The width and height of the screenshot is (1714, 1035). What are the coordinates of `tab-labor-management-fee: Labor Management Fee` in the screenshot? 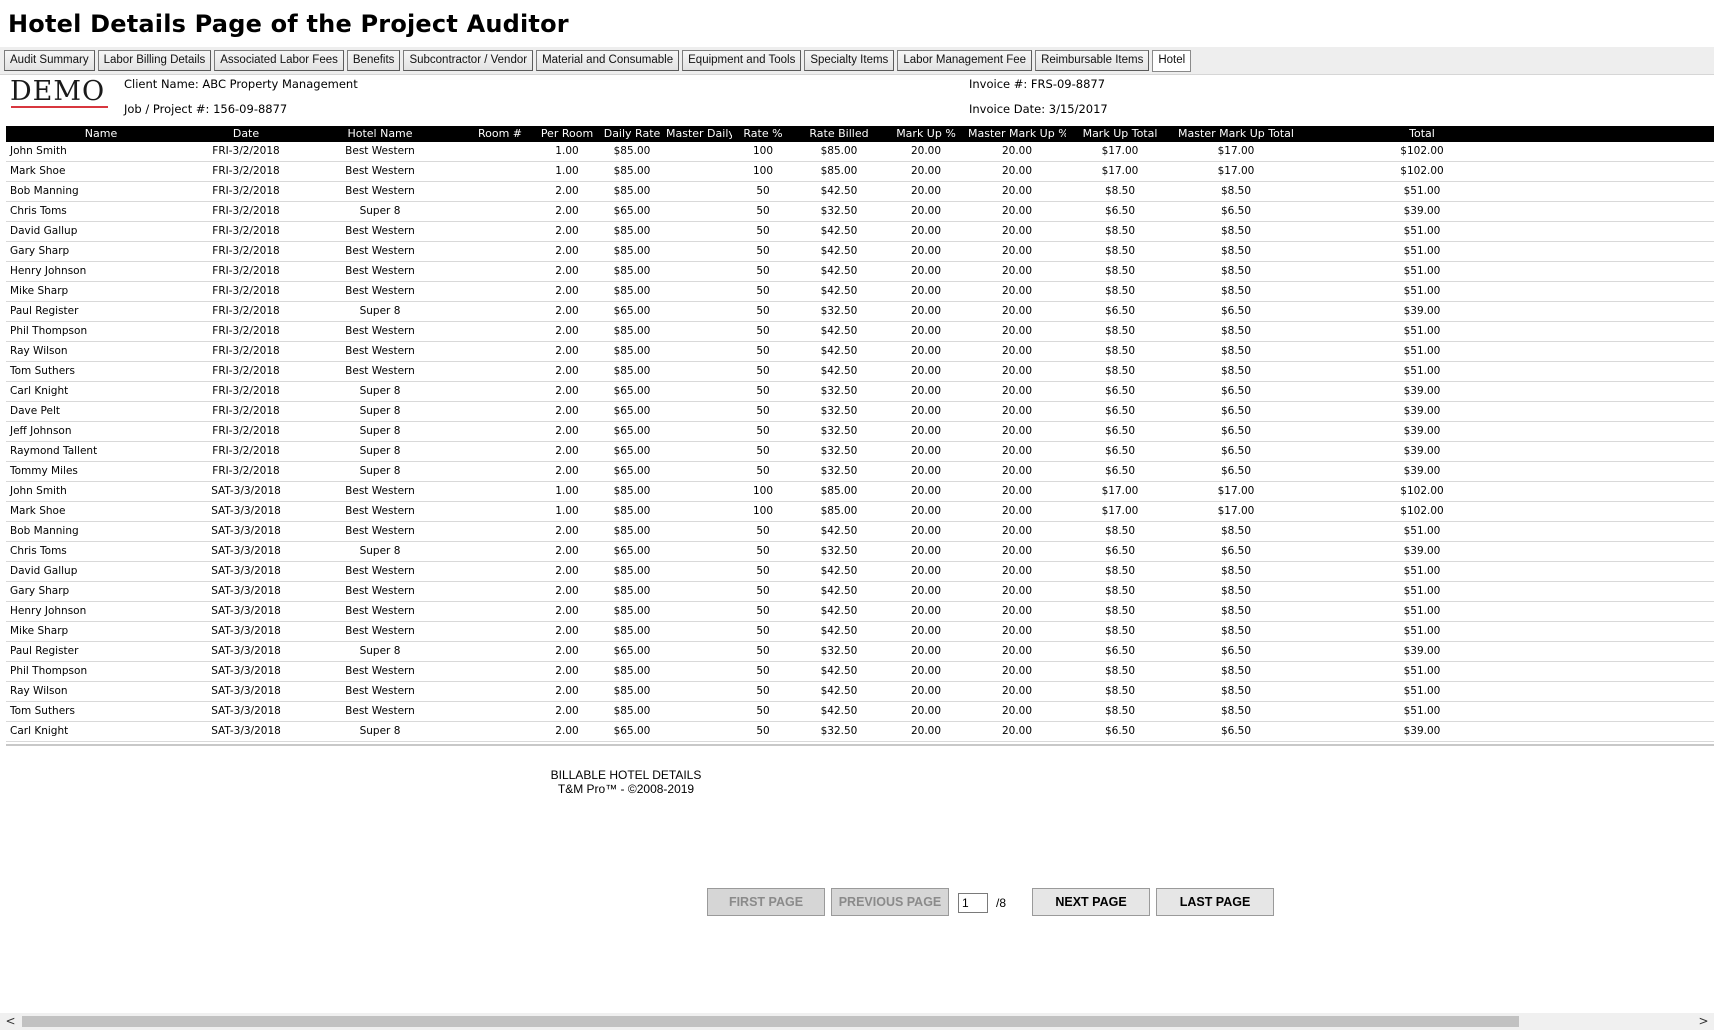 It's located at (965, 60).